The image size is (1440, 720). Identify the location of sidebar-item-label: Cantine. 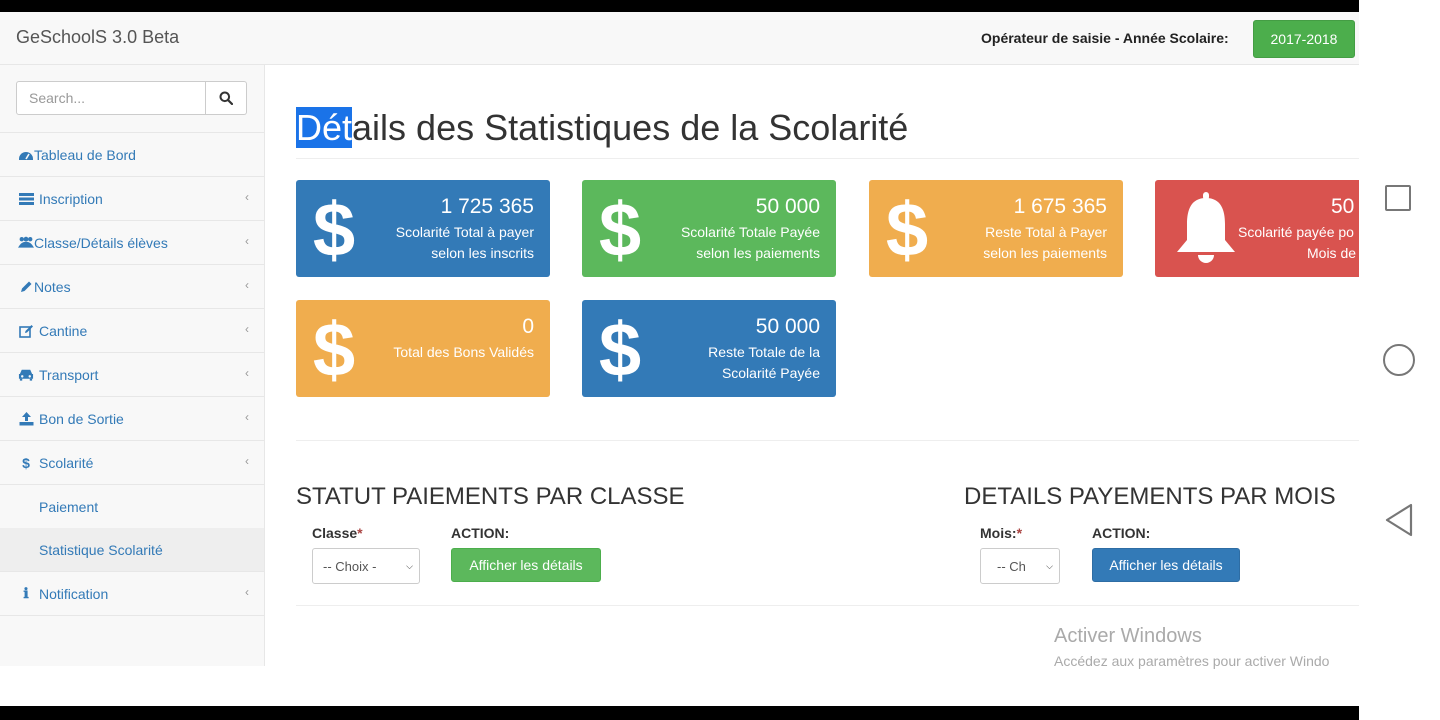
(63, 330).